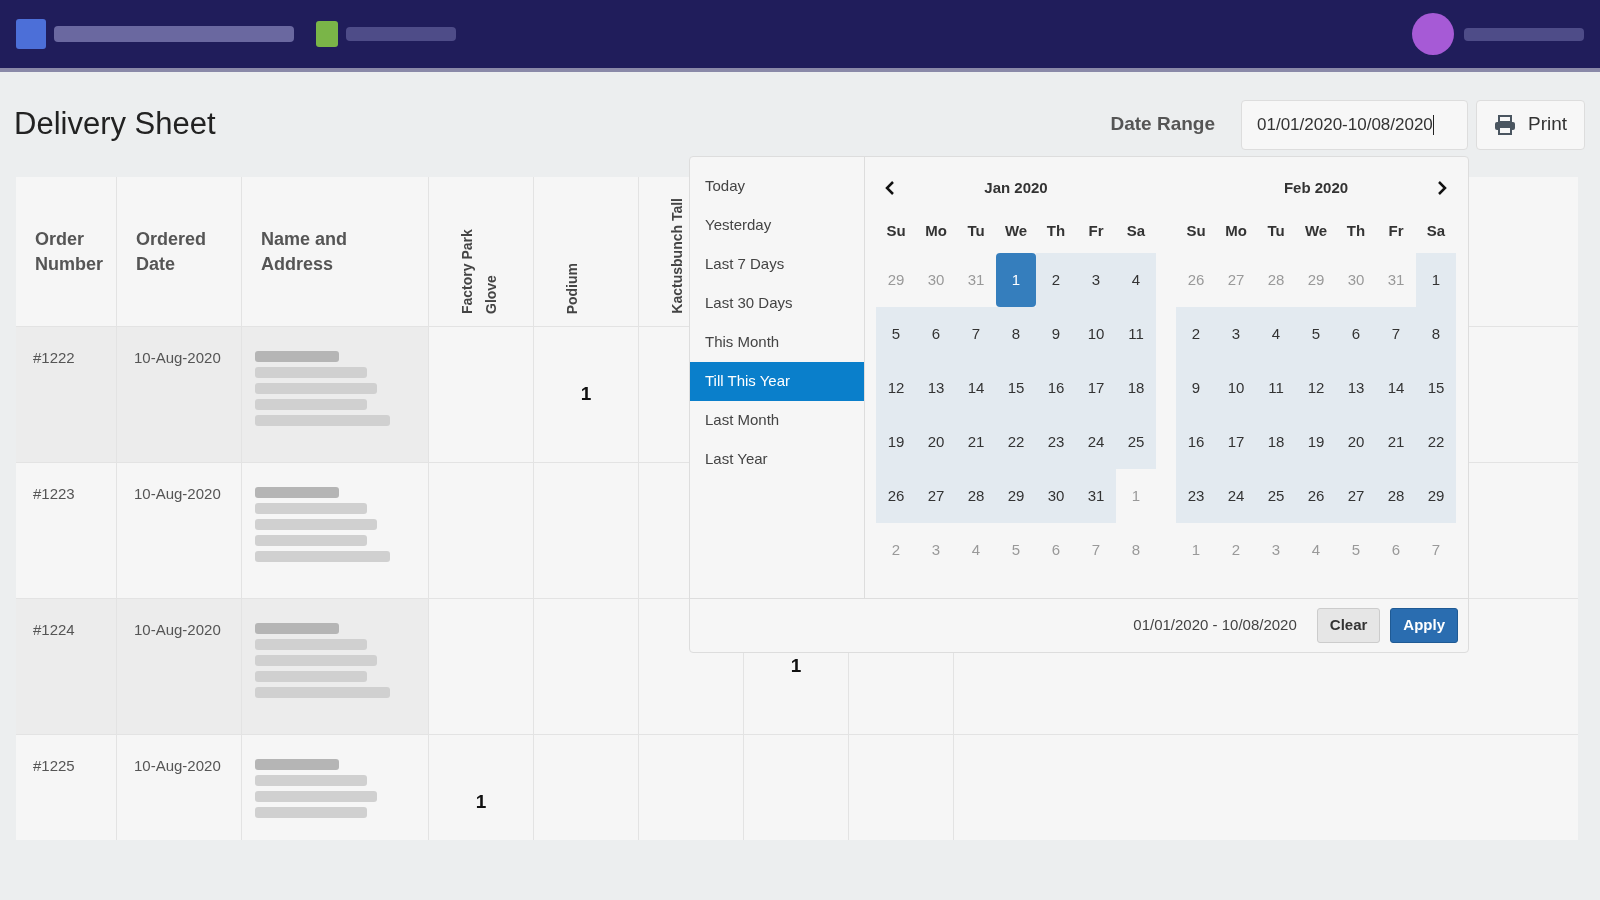 Image resolution: width=1600 pixels, height=900 pixels. Describe the element at coordinates (777, 342) in the screenshot. I see `range-option: This Month` at that location.